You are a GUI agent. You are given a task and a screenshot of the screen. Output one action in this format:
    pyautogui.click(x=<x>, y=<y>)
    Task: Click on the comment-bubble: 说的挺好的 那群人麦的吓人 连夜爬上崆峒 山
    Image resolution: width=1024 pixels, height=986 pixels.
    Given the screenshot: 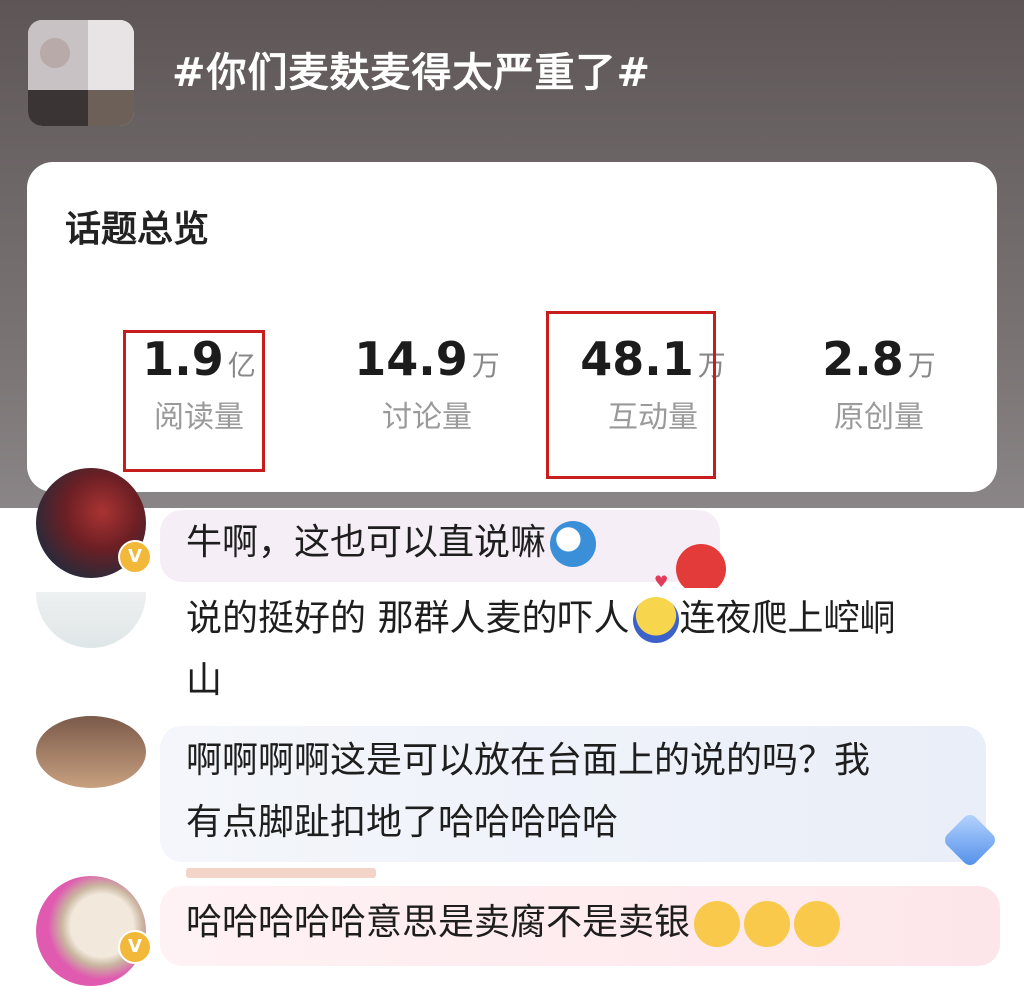 What is the action you would take?
    pyautogui.click(x=580, y=650)
    